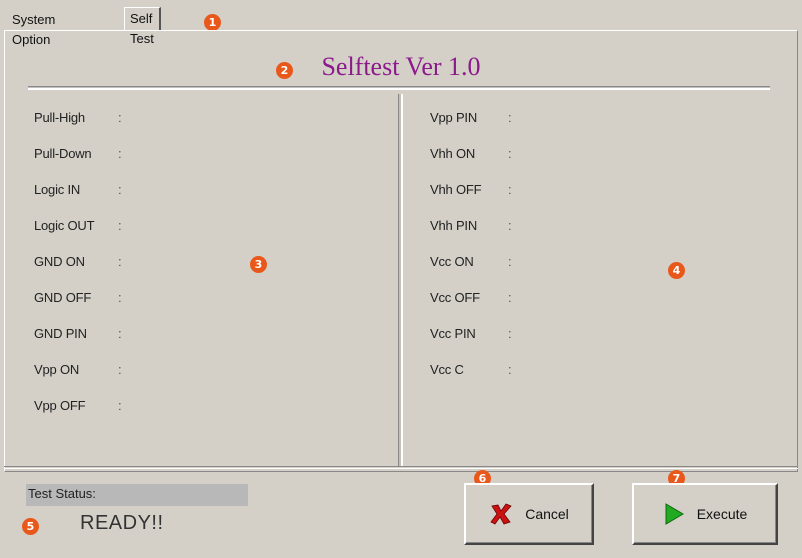 The height and width of the screenshot is (558, 802). What do you see at coordinates (59, 261) in the screenshot?
I see `result-label: GND ON` at bounding box center [59, 261].